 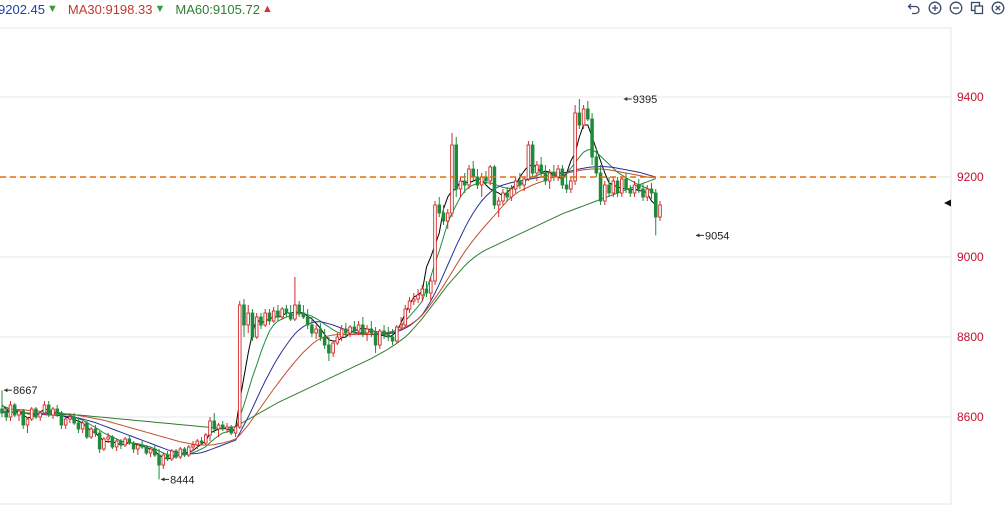 What do you see at coordinates (970, 417) in the screenshot?
I see `y-tick-label: 8600` at bounding box center [970, 417].